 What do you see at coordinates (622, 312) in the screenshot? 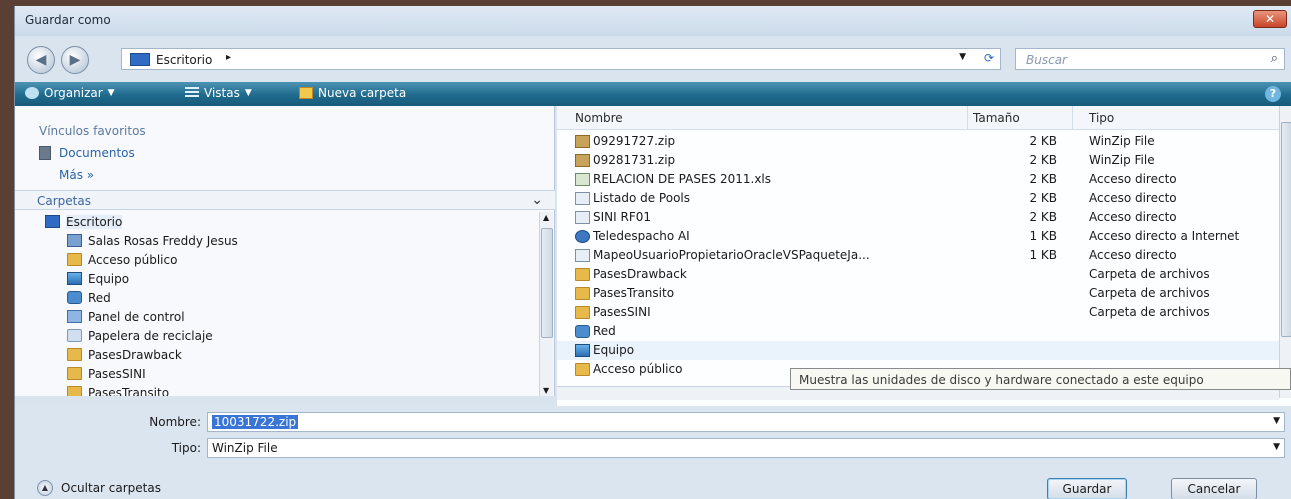
I see `file-name: PasesSINI` at bounding box center [622, 312].